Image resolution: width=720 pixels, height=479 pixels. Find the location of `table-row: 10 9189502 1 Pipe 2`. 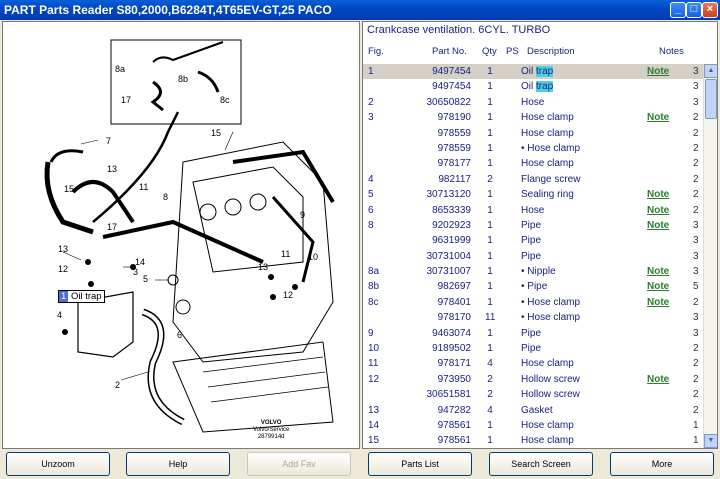

table-row: 10 9189502 1 Pipe 2 is located at coordinates (533, 348).